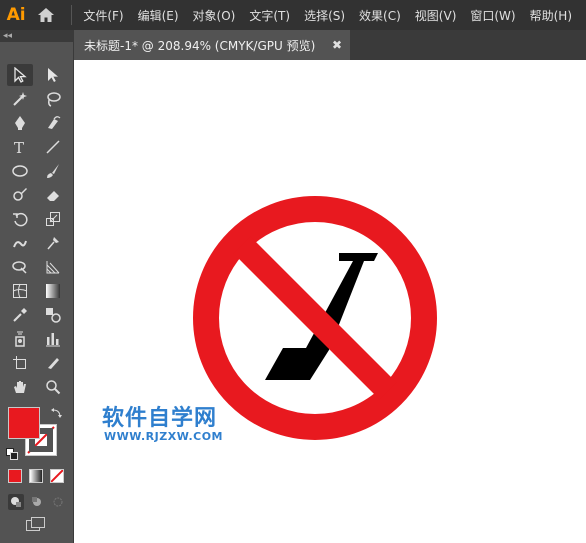 The image size is (586, 543). I want to click on menu-file: 文件(F), so click(103, 15).